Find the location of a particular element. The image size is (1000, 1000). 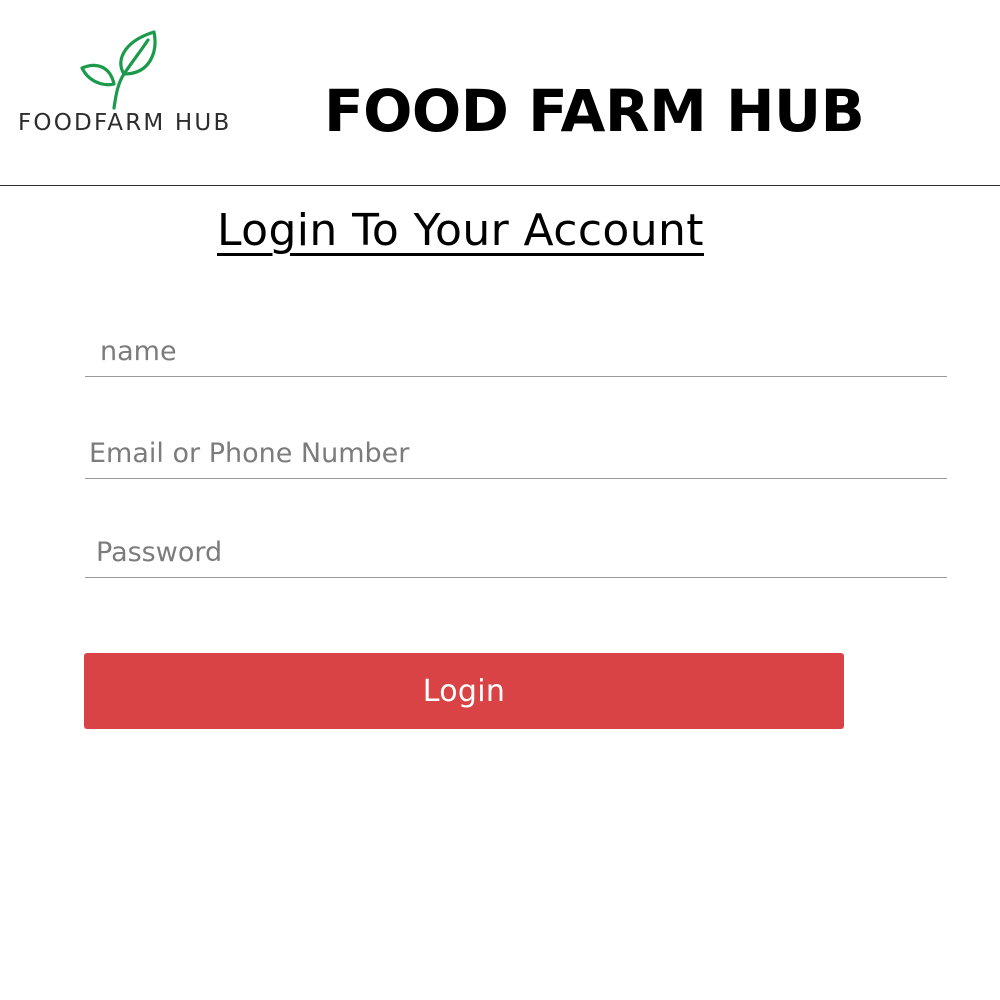

name-input is located at coordinates (516, 355).